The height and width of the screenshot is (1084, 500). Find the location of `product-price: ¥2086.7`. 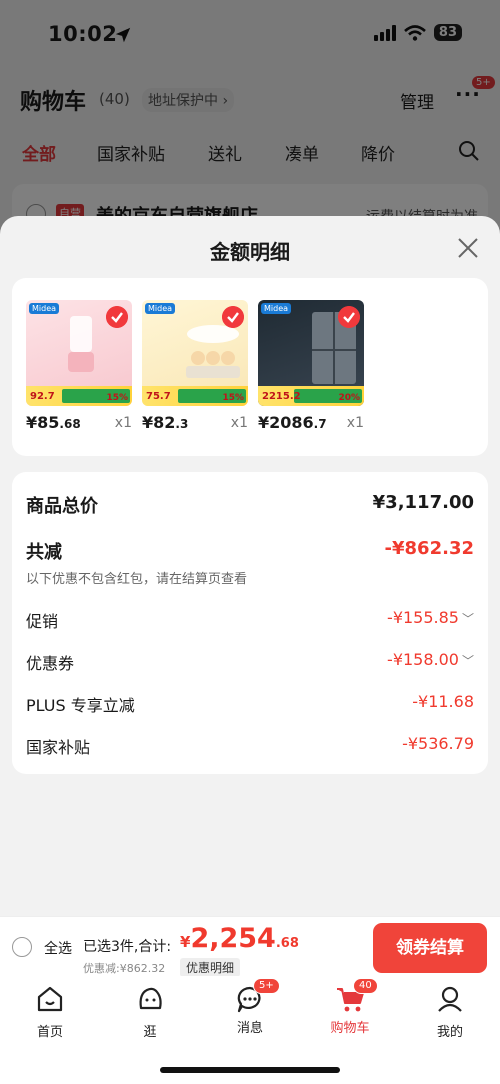

product-price: ¥2086.7 is located at coordinates (292, 422).